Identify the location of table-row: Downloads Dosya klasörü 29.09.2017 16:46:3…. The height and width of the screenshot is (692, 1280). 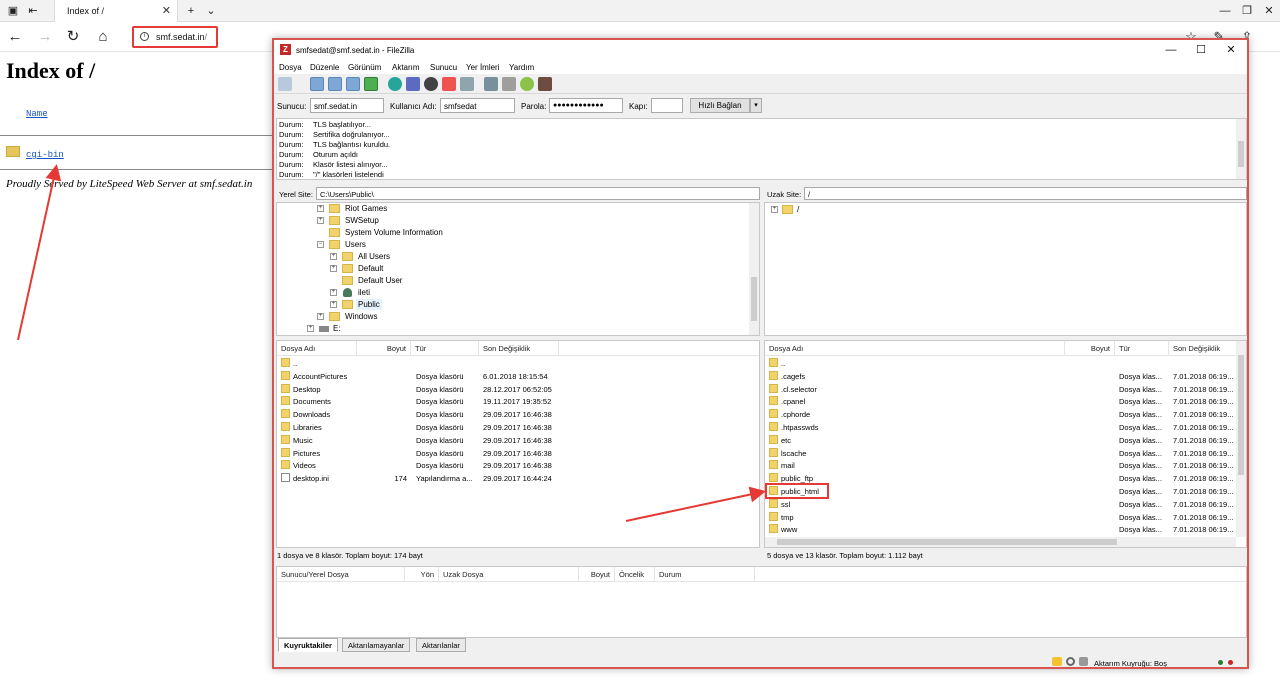
(518, 414).